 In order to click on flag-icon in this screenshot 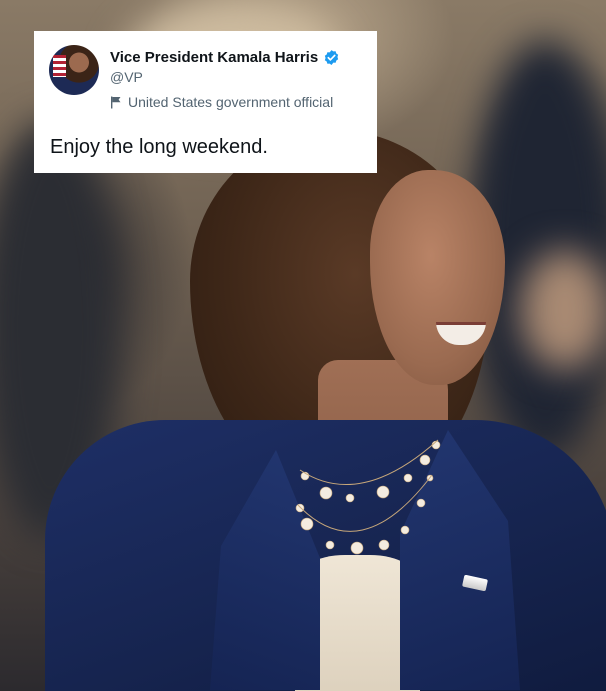, I will do `click(116, 102)`.